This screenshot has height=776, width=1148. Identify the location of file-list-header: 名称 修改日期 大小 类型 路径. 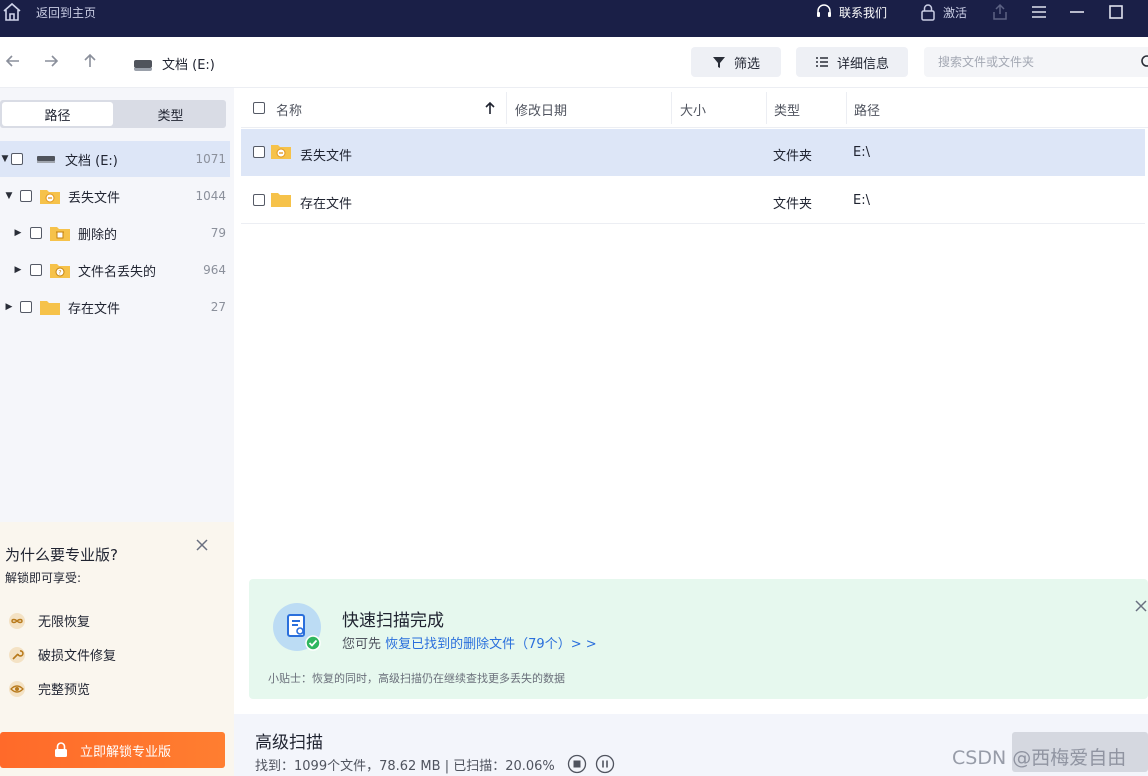
(694, 108).